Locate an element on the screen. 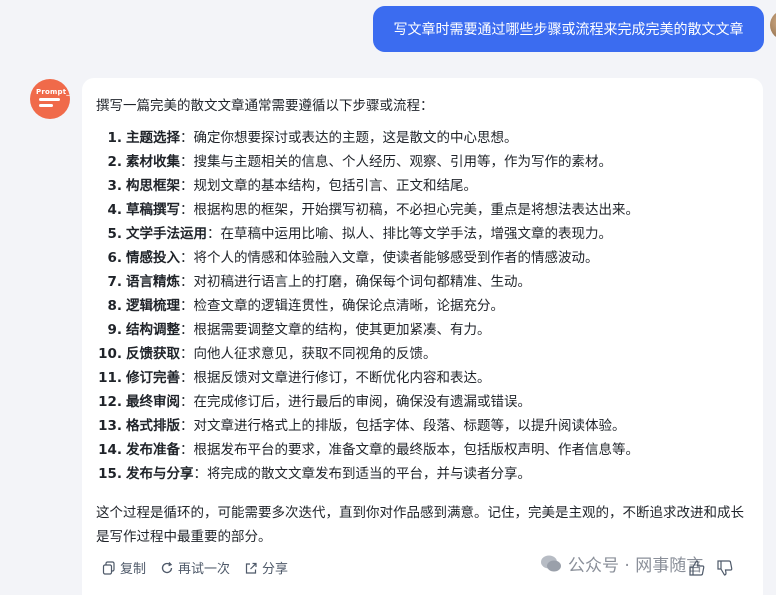 This screenshot has width=776, height=595. step-desc: ：根据需要调整文章的结构，使其更加紧凑、有力。 is located at coordinates (335, 330).